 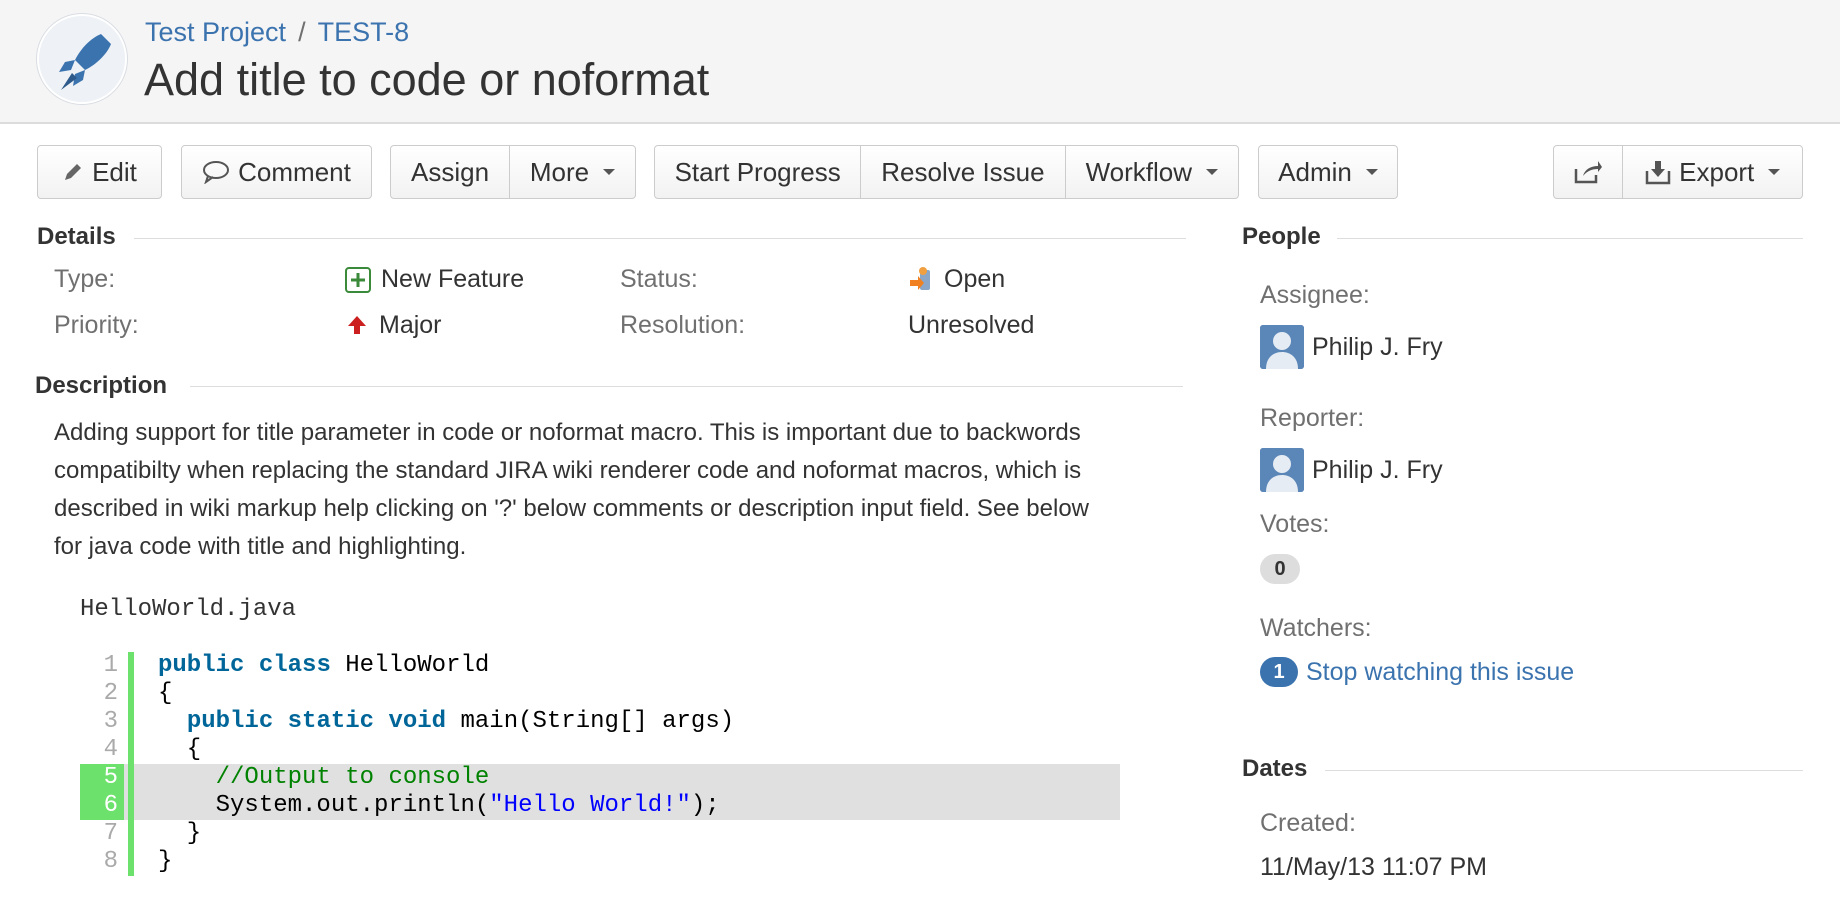 What do you see at coordinates (439, 805) in the screenshot?
I see `code-text: System.out.println("Hello World!");` at bounding box center [439, 805].